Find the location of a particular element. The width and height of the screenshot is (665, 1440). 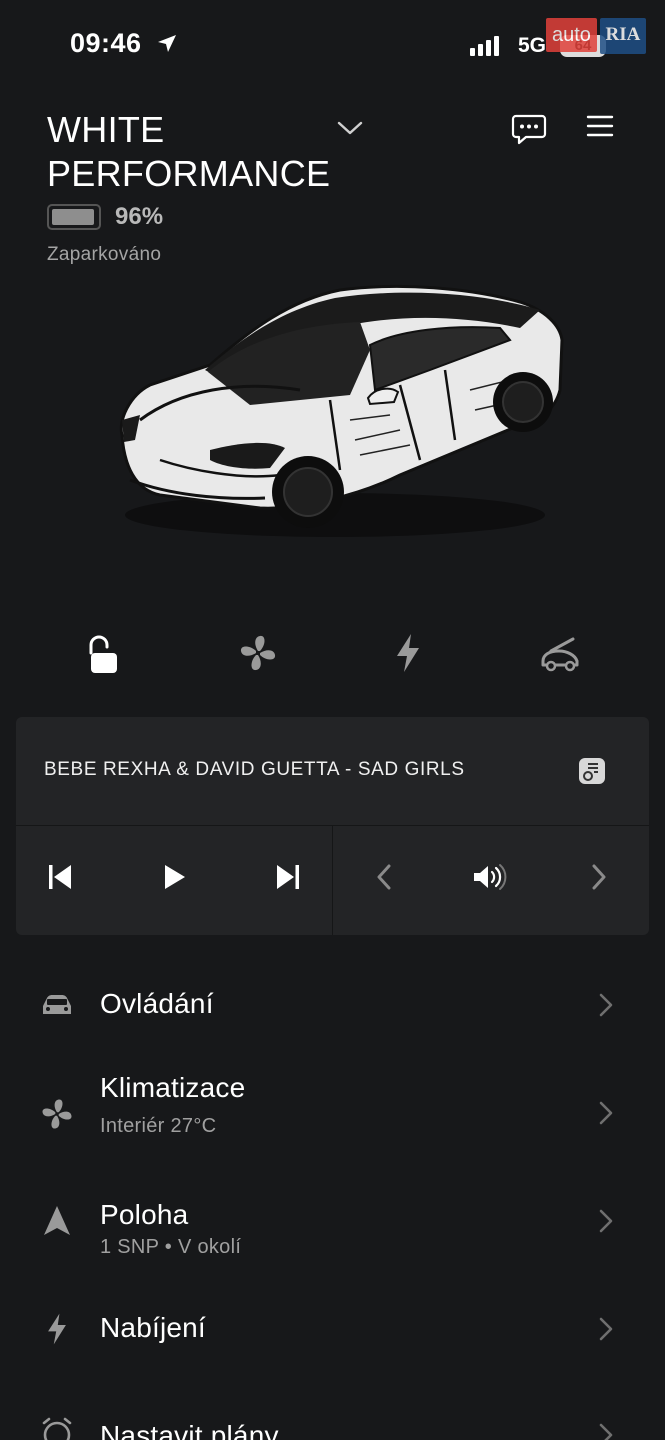

chevron-down-icon is located at coordinates (350, 128).